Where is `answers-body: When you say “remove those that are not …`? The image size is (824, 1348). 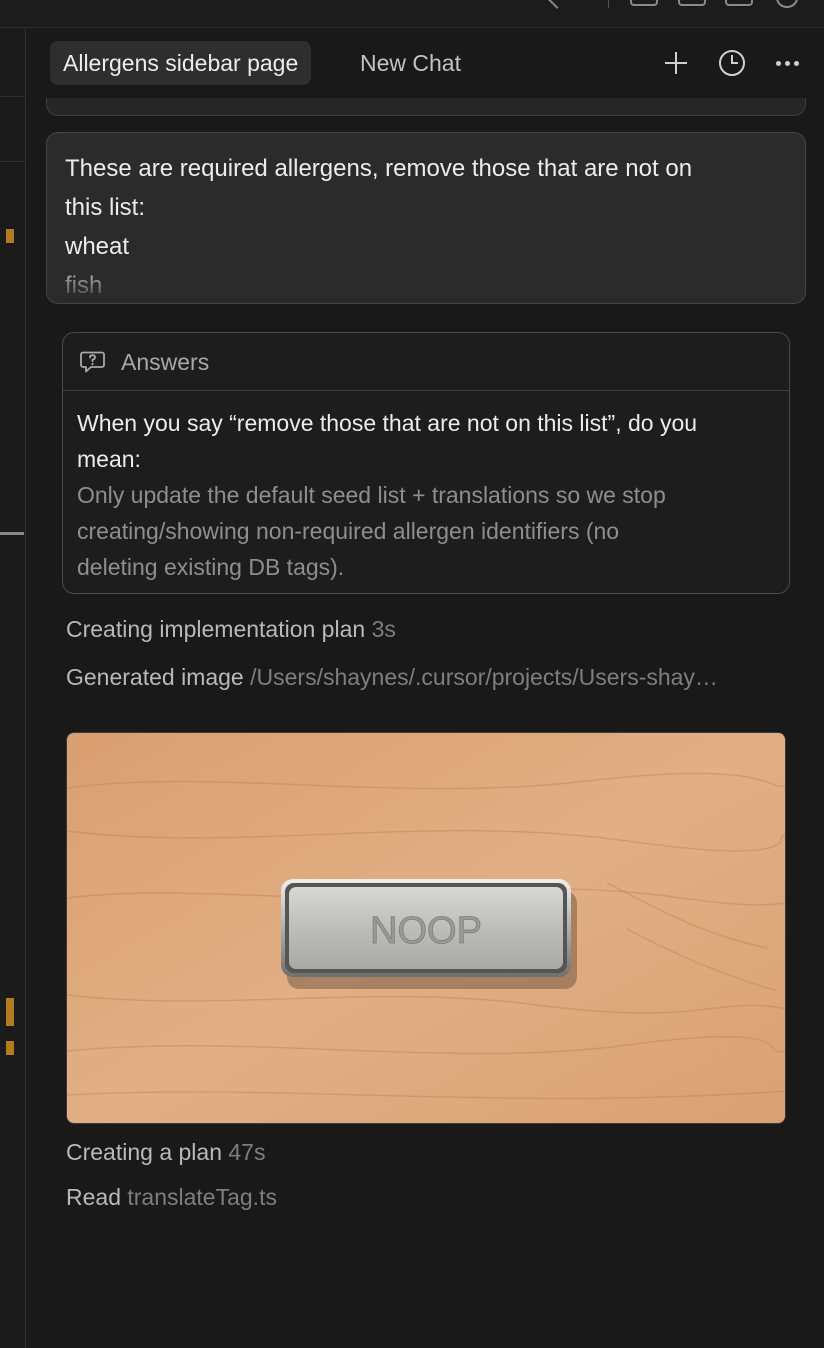
answers-body: When you say “remove those that are not … is located at coordinates (427, 495).